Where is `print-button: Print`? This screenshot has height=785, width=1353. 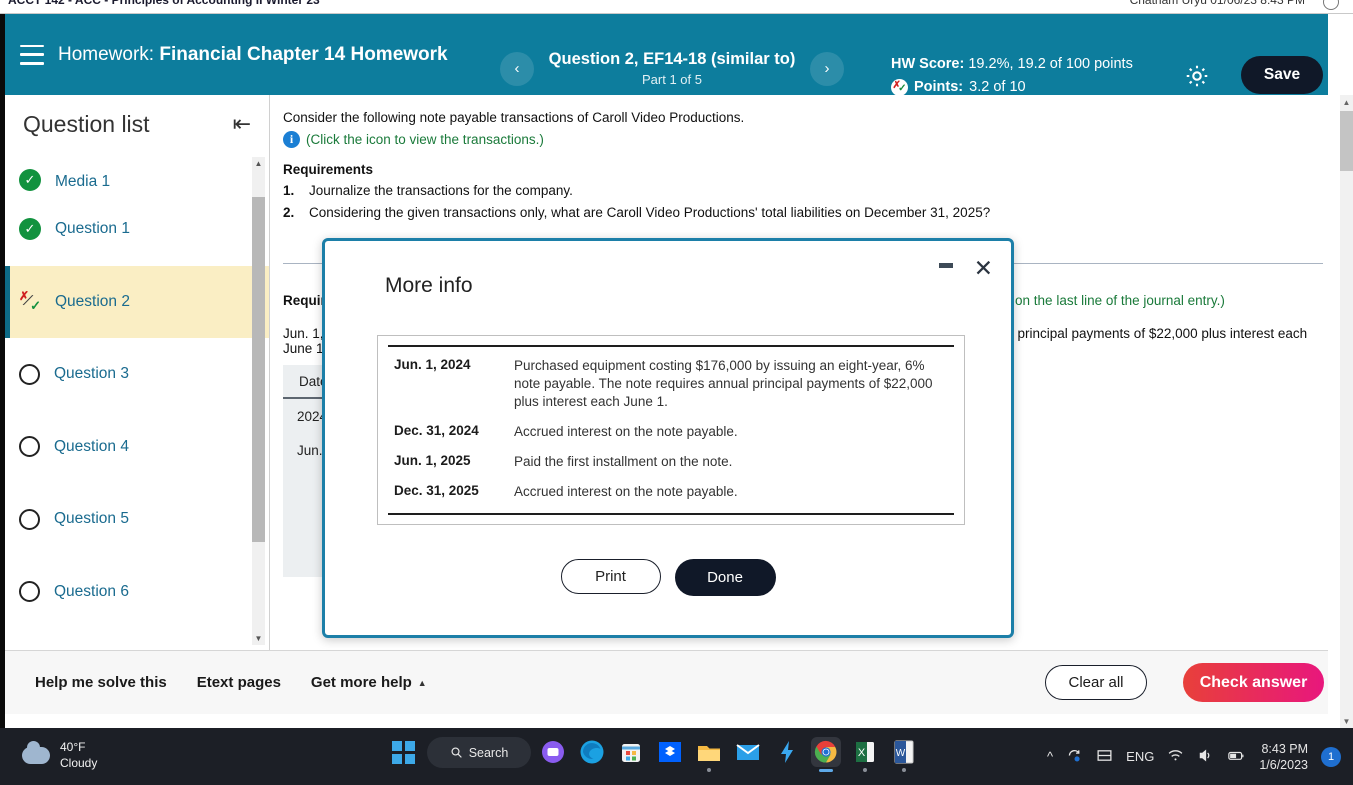
print-button: Print is located at coordinates (610, 576).